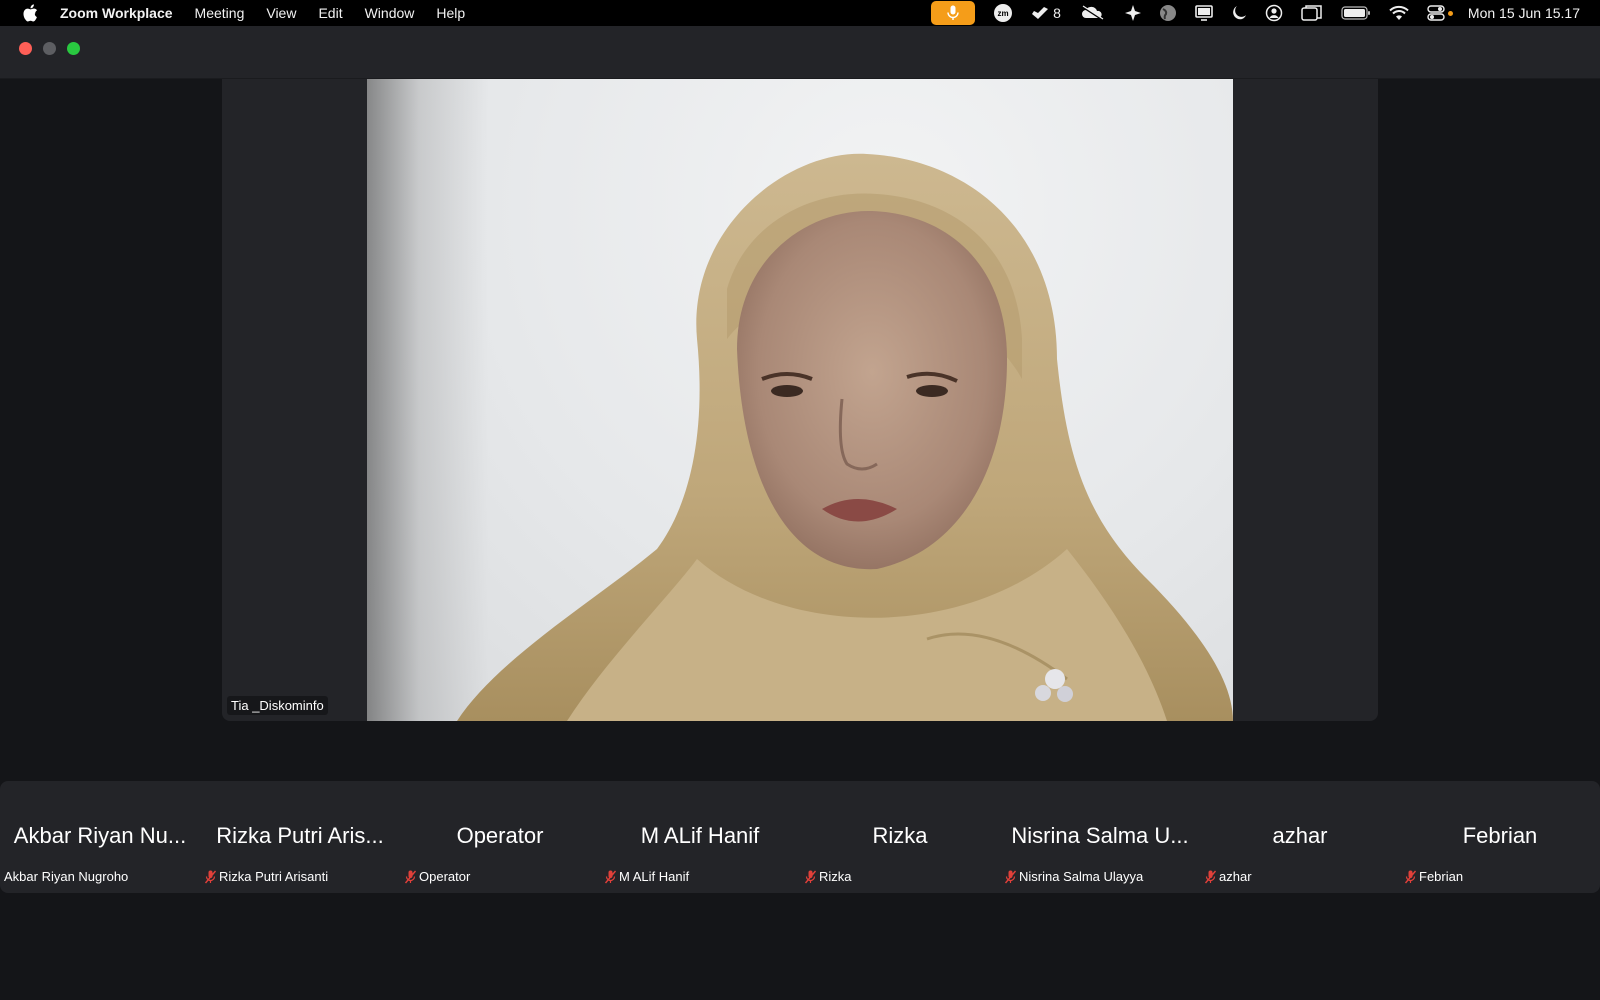 Image resolution: width=1600 pixels, height=1000 pixels. What do you see at coordinates (1356, 13) in the screenshot?
I see `battery-icon` at bounding box center [1356, 13].